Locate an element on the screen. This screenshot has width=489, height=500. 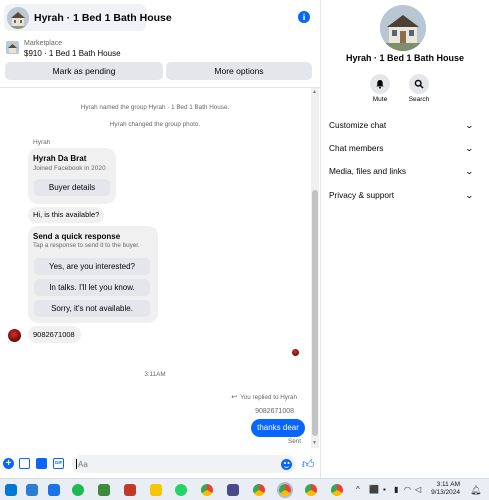
search-label: Search is located at coordinates (419, 99).